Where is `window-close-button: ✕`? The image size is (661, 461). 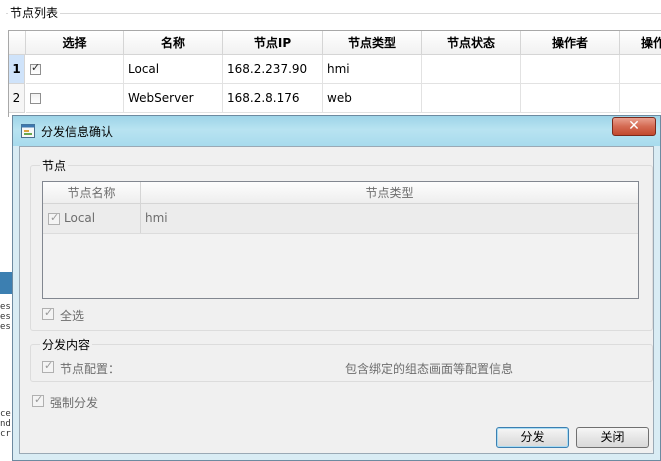
window-close-button: ✕ is located at coordinates (634, 126).